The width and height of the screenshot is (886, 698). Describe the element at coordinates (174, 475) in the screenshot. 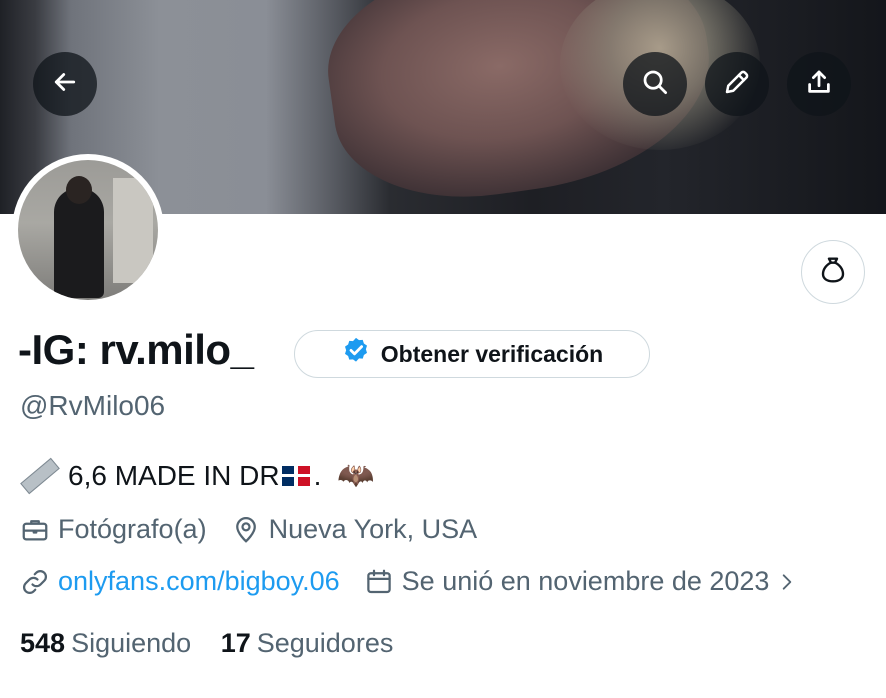

I see `bio-text: 6,6 MADE IN DR` at that location.